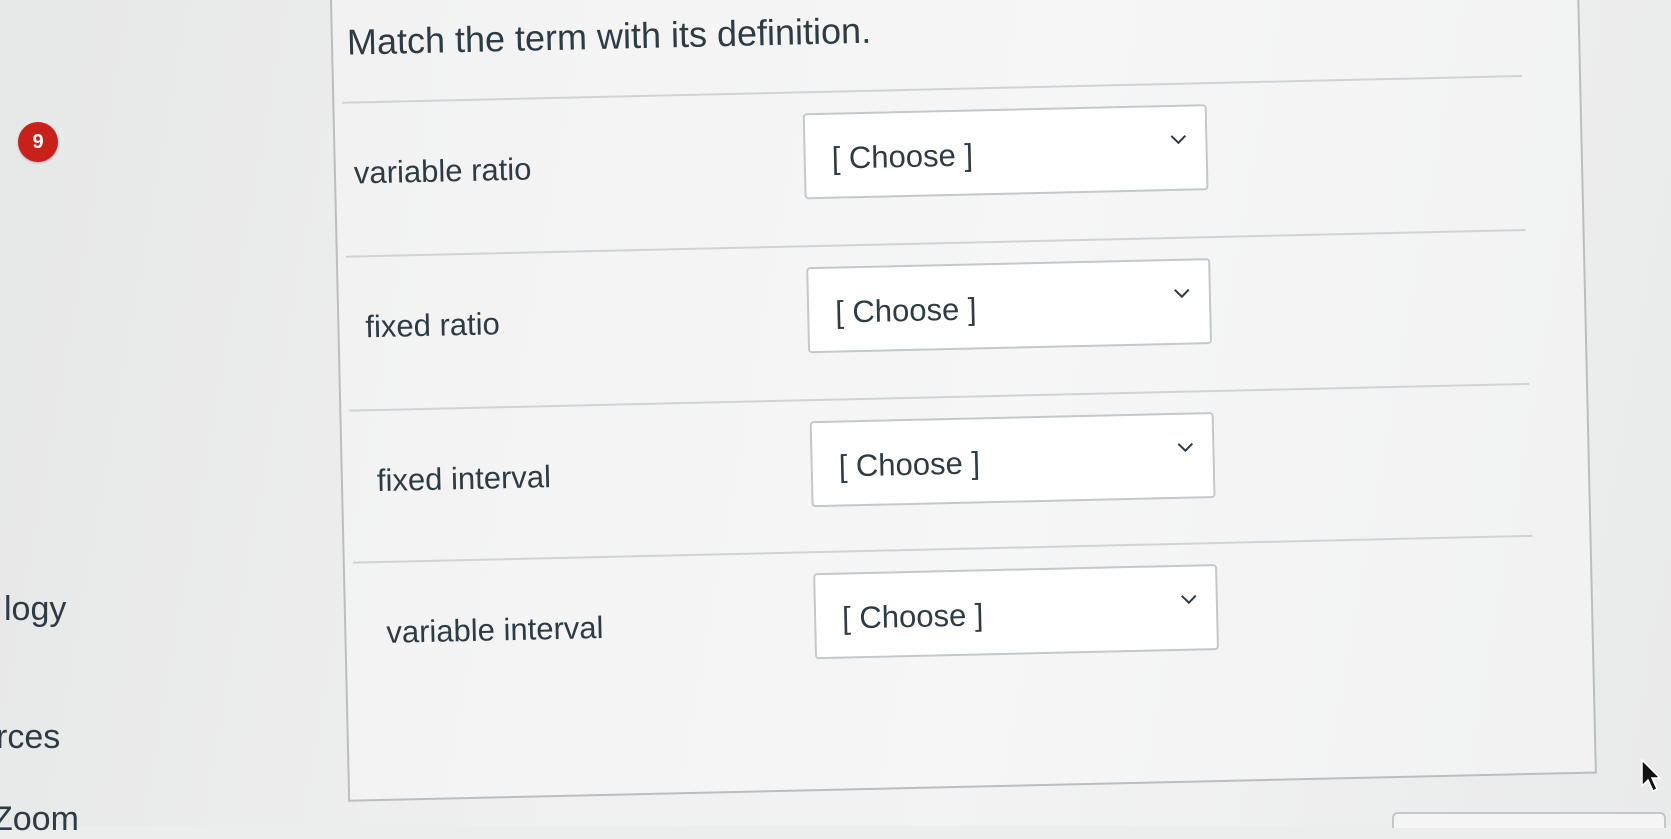 Image resolution: width=1671 pixels, height=839 pixels. I want to click on course-navigation: 9 logy rces Zoom, so click(75, 419).